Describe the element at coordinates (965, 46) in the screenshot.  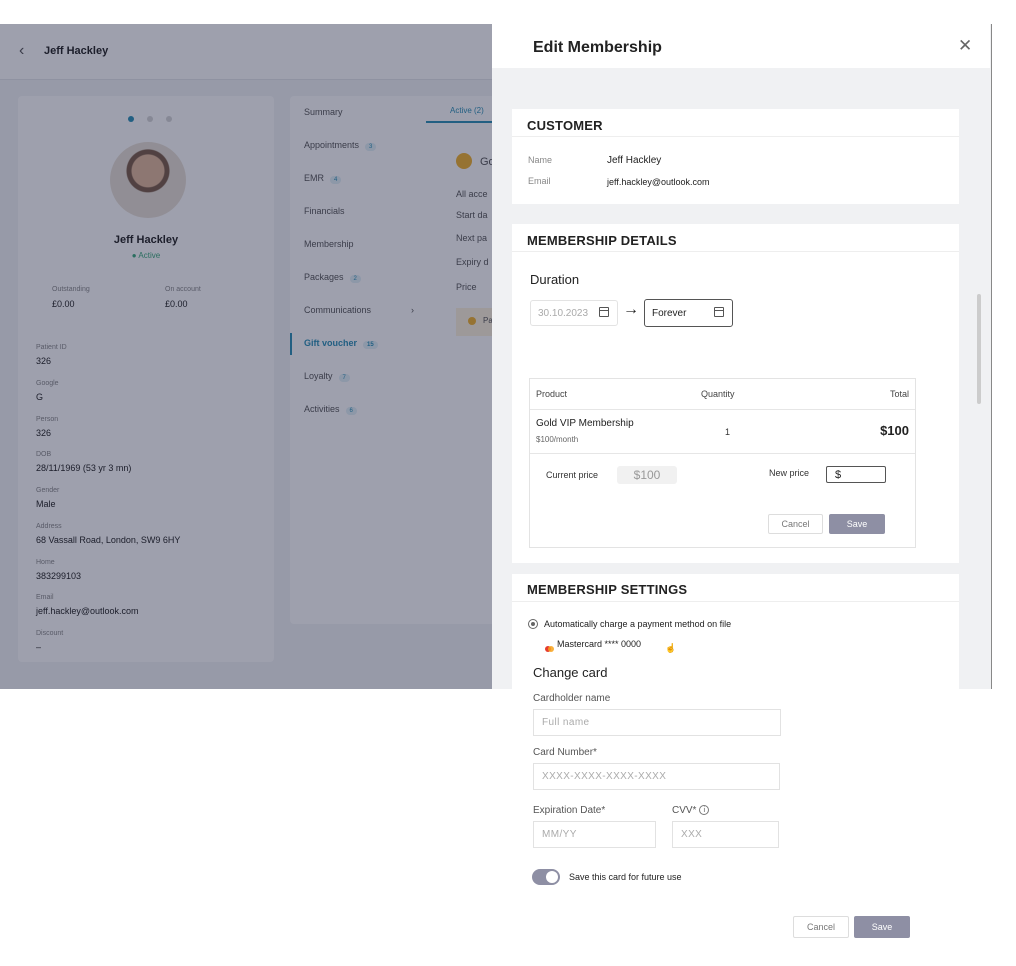
I see `close-icon: ✕` at that location.